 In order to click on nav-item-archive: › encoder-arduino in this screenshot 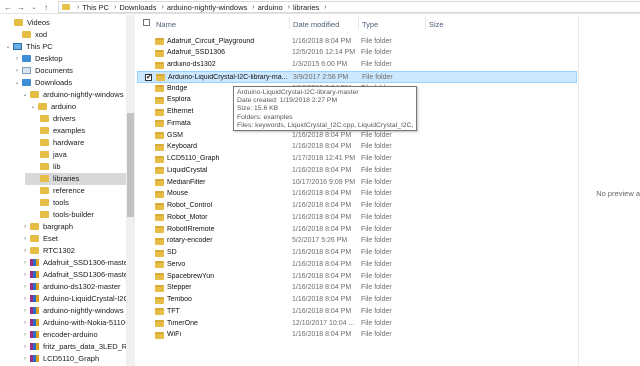, I will do `click(73, 335)`.